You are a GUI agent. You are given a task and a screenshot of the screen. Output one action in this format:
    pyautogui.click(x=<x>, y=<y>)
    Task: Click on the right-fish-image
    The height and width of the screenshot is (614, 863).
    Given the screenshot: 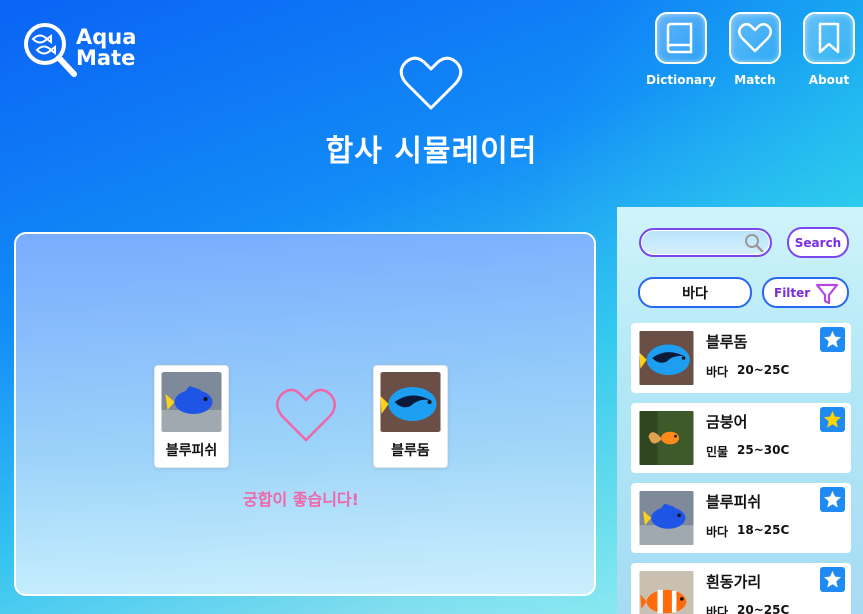 What is the action you would take?
    pyautogui.click(x=410, y=402)
    